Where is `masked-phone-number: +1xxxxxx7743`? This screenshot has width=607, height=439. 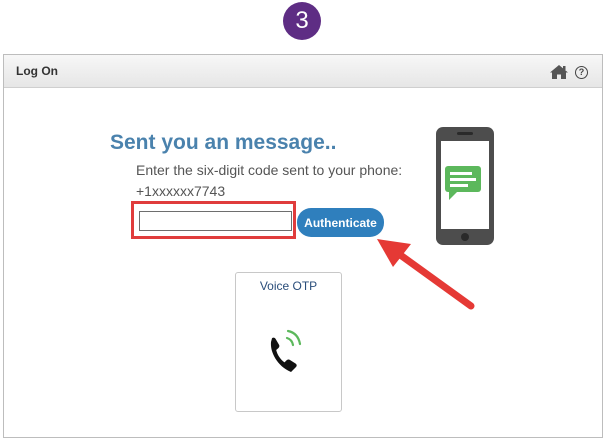 masked-phone-number: +1xxxxxx7743 is located at coordinates (181, 191).